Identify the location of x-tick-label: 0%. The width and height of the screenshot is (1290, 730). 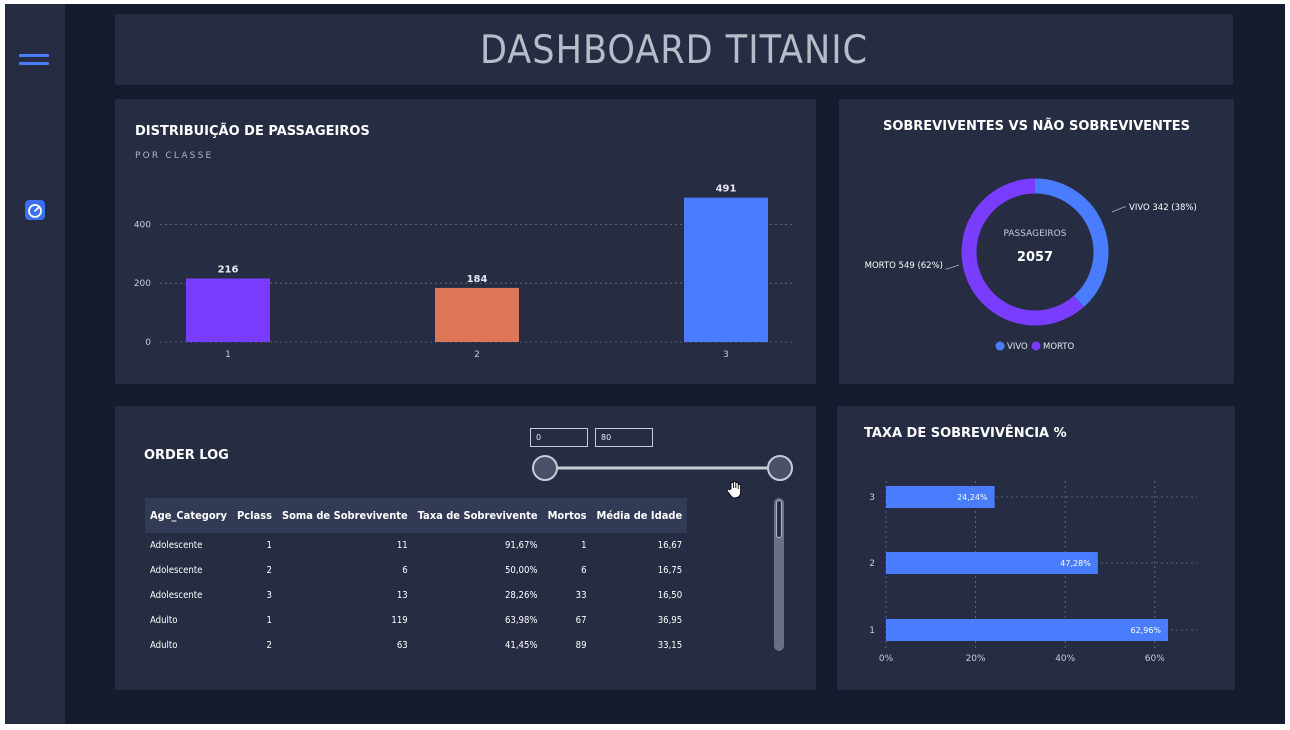
(886, 659).